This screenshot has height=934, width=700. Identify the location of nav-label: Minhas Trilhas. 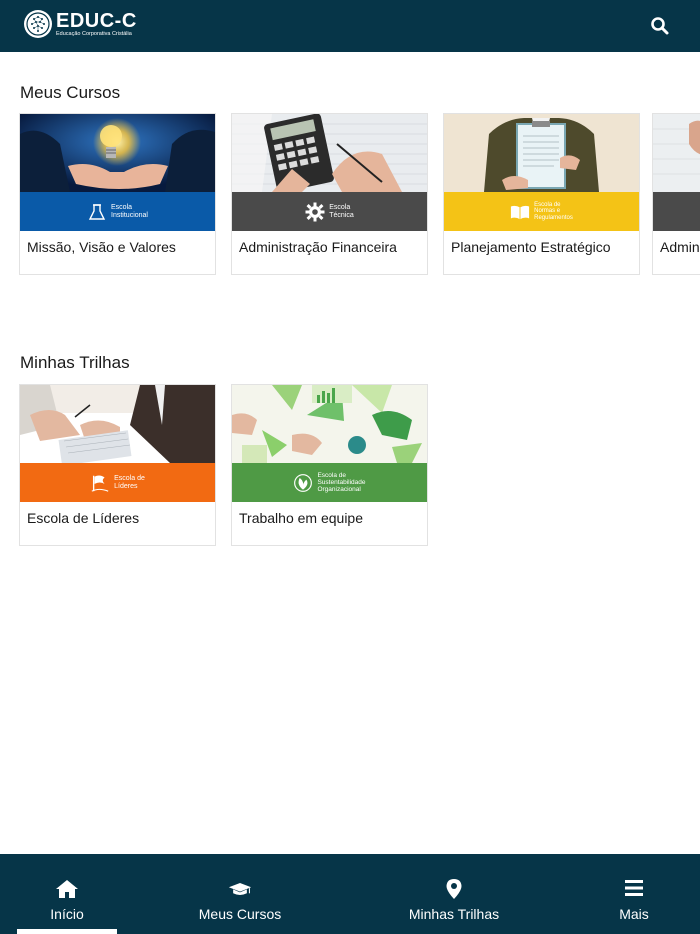
(454, 914).